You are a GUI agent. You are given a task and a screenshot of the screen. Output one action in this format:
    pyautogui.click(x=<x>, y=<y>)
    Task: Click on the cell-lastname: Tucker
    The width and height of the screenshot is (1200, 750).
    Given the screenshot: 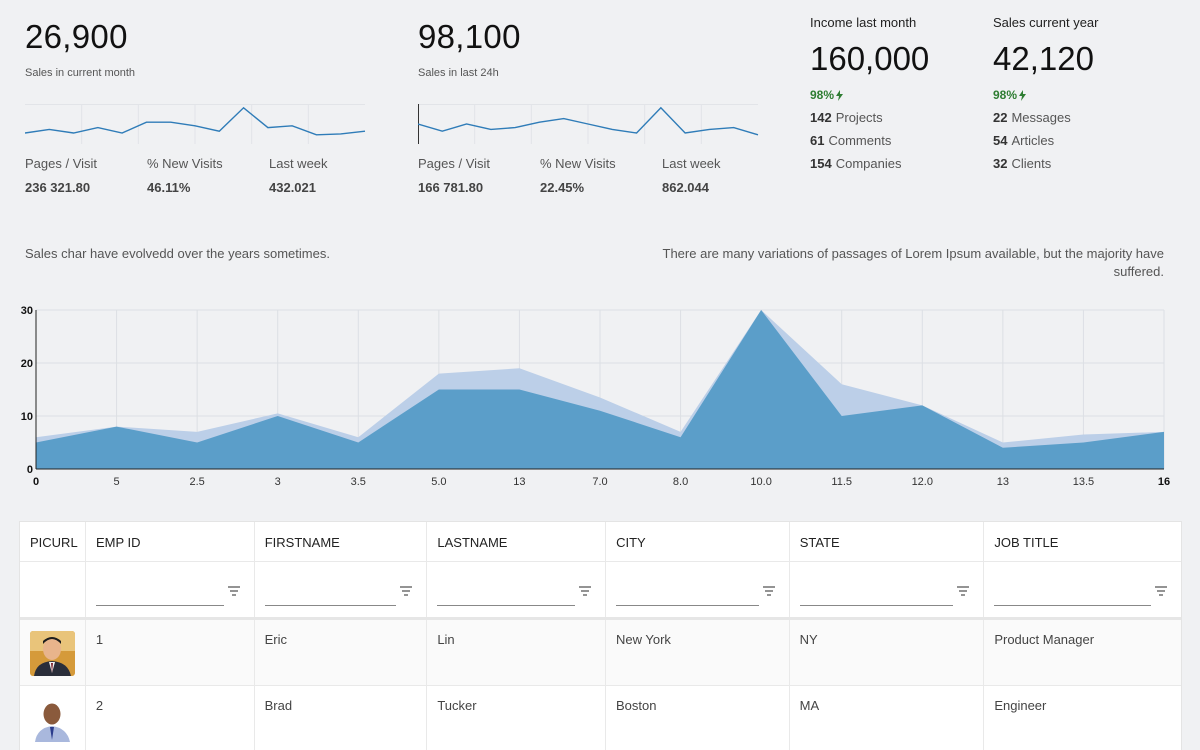 What is the action you would take?
    pyautogui.click(x=516, y=718)
    